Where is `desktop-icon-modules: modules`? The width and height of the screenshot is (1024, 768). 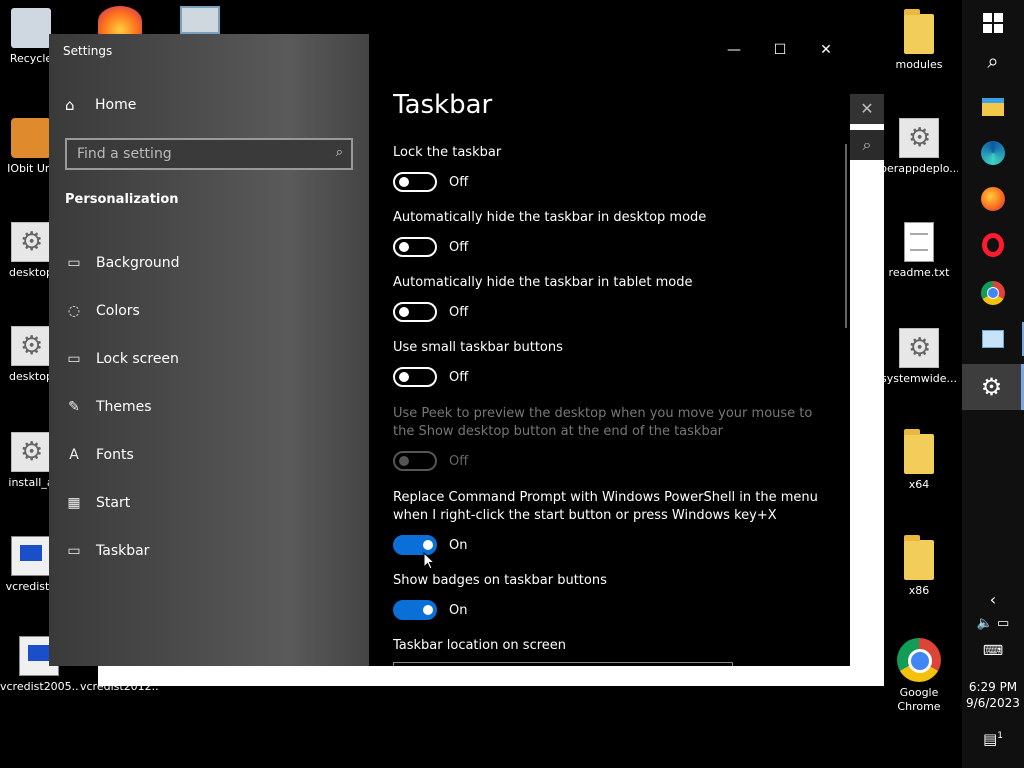
desktop-icon-modules: modules is located at coordinates (919, 40).